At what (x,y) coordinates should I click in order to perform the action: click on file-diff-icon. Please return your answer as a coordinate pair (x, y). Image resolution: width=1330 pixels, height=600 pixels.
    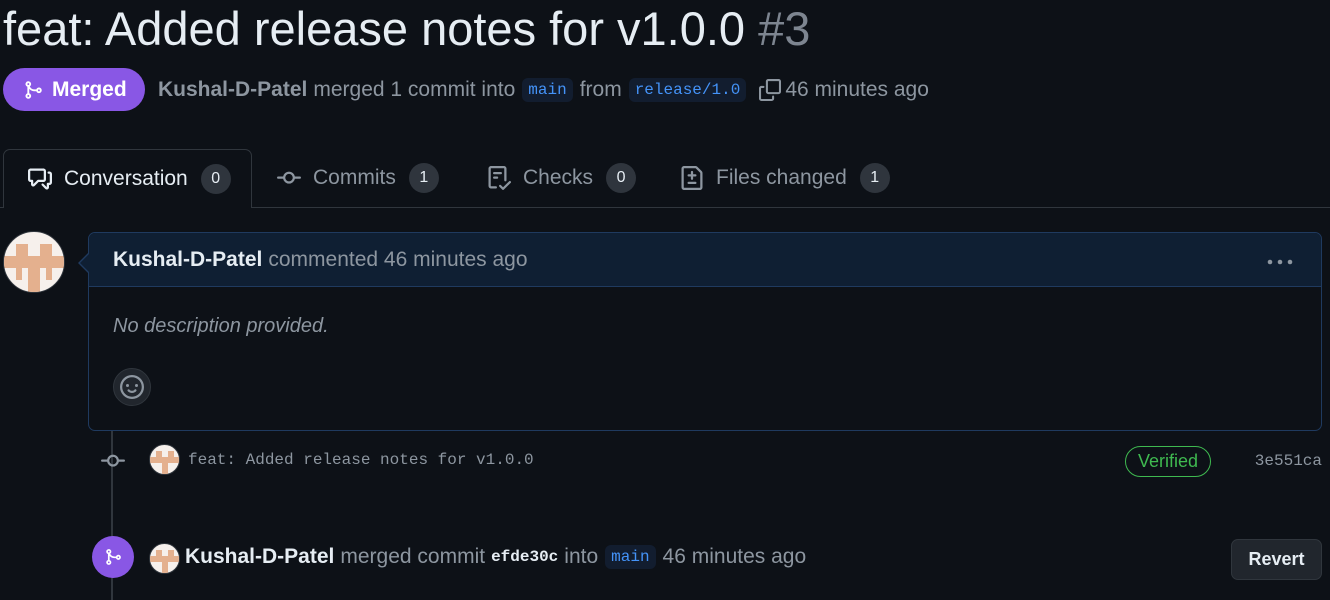
    Looking at the image, I should click on (692, 178).